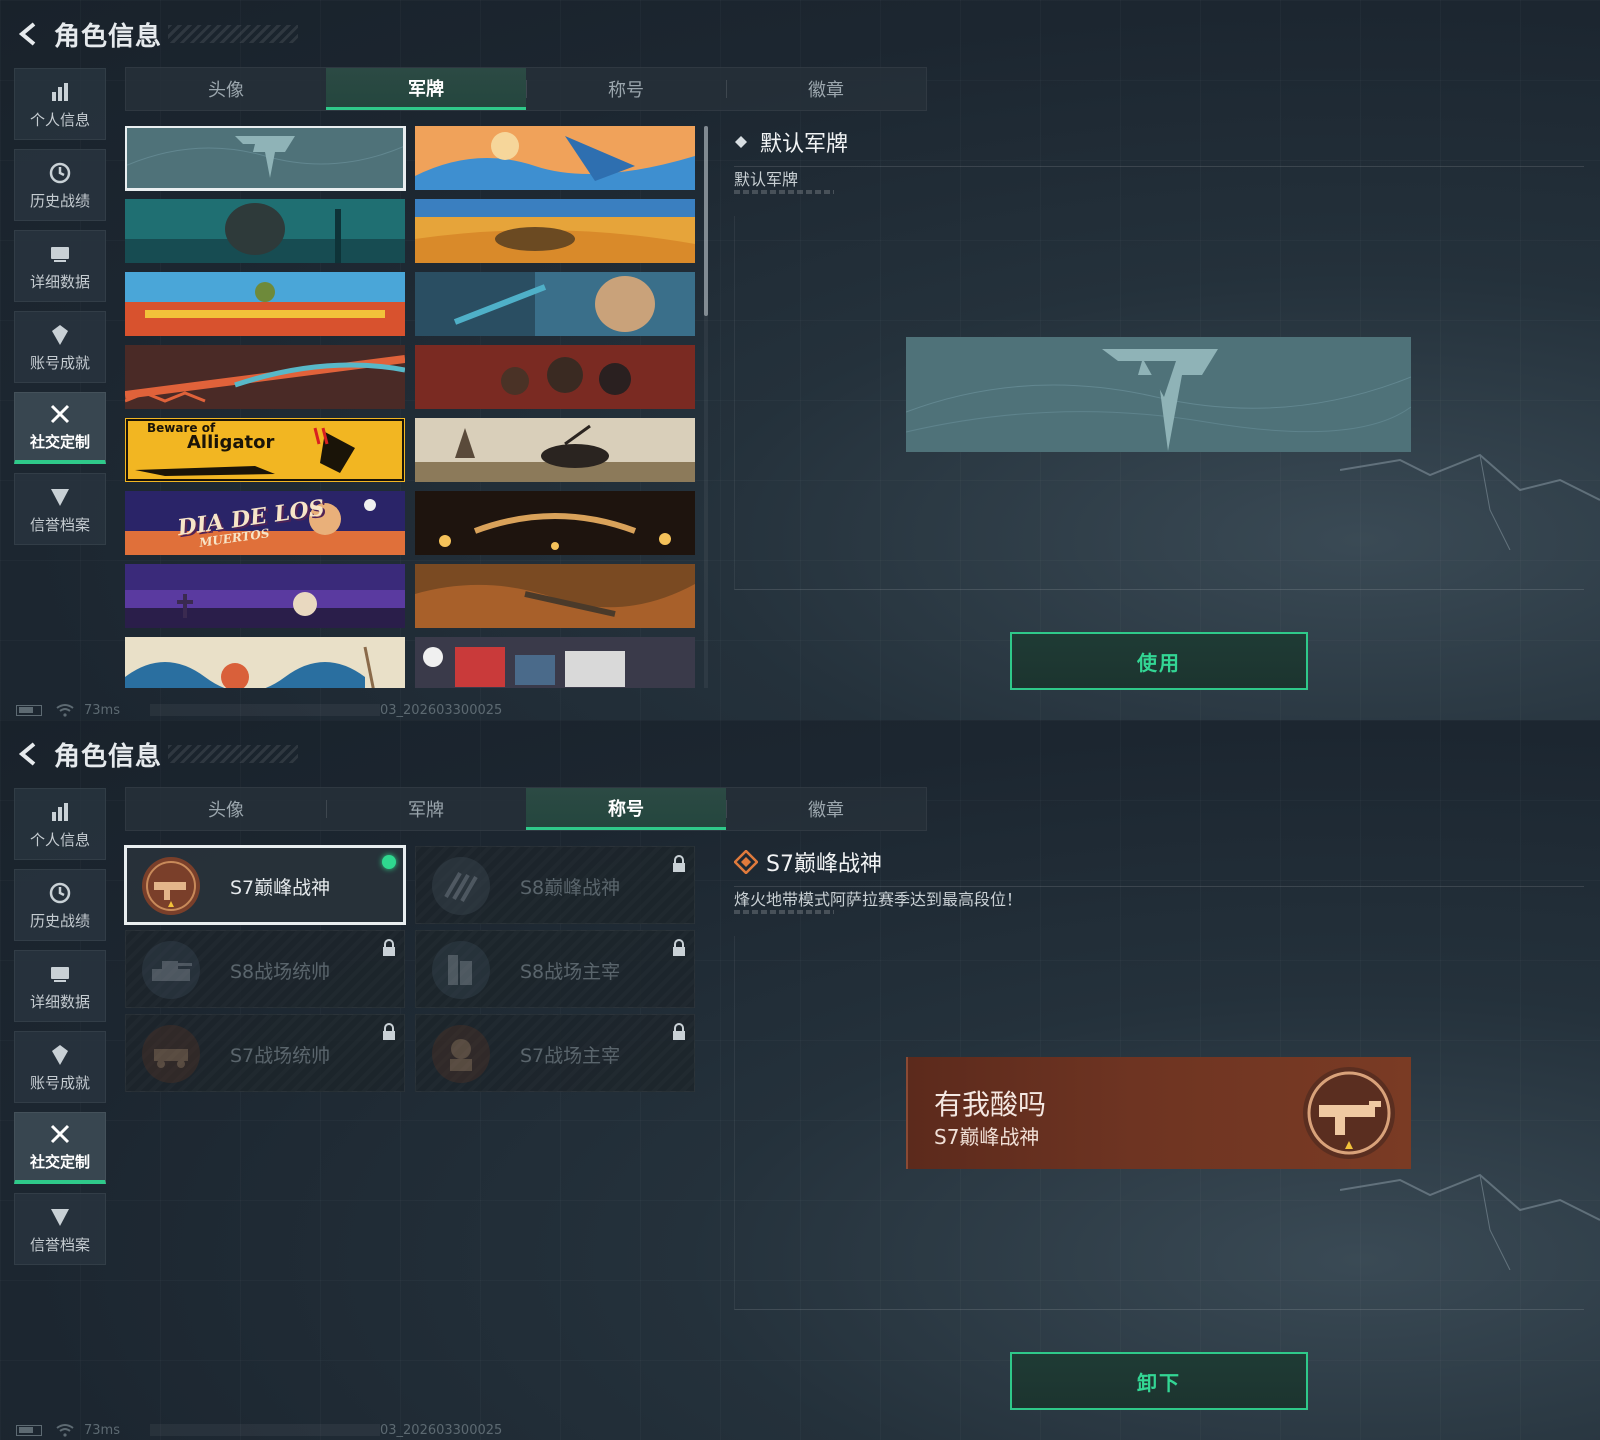  Describe the element at coordinates (746, 862) in the screenshot. I see `rank-diamond-icon` at that location.